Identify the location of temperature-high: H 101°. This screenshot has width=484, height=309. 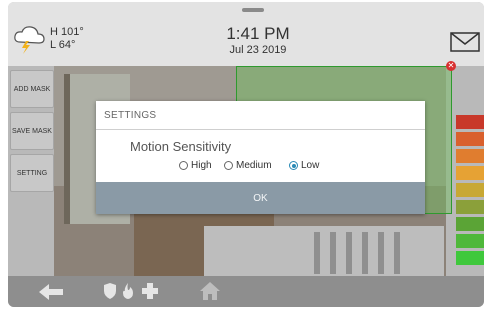
(67, 32).